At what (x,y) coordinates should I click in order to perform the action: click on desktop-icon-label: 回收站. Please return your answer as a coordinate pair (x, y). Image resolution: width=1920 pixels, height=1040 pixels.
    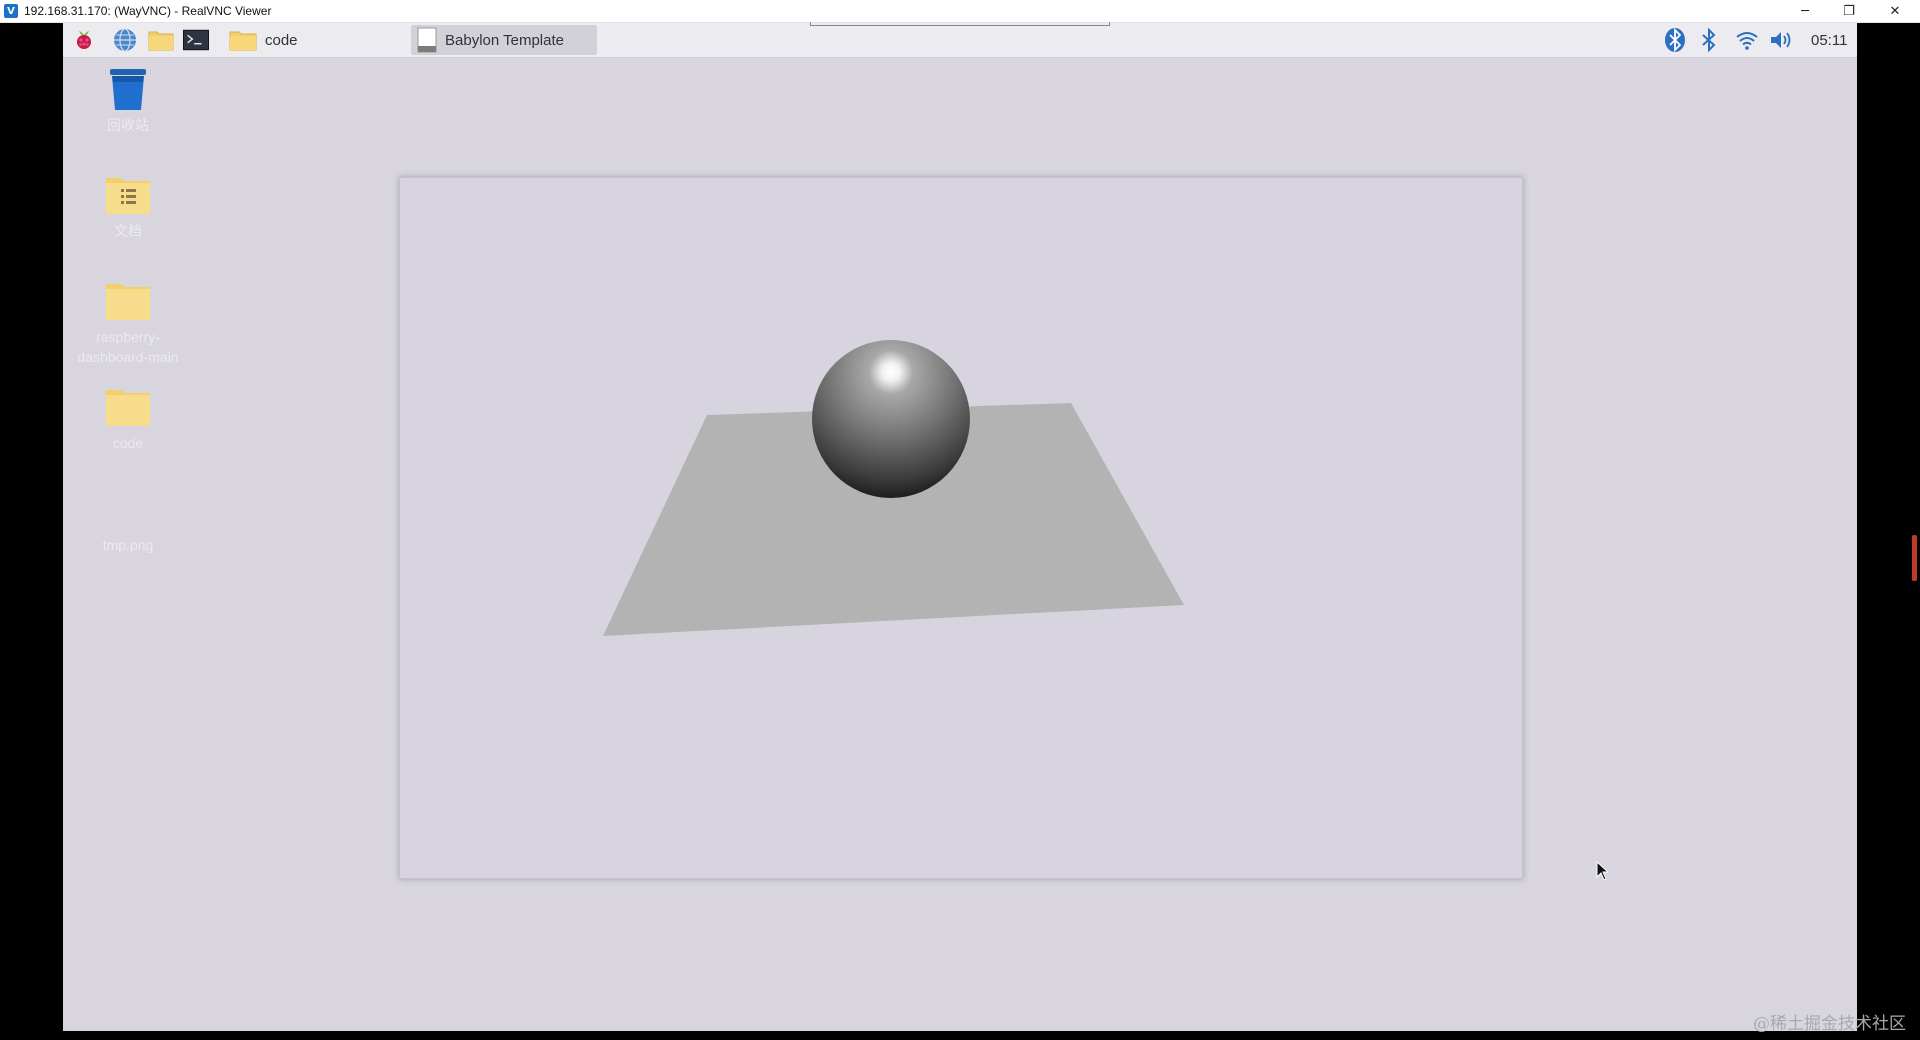
    Looking at the image, I should click on (128, 125).